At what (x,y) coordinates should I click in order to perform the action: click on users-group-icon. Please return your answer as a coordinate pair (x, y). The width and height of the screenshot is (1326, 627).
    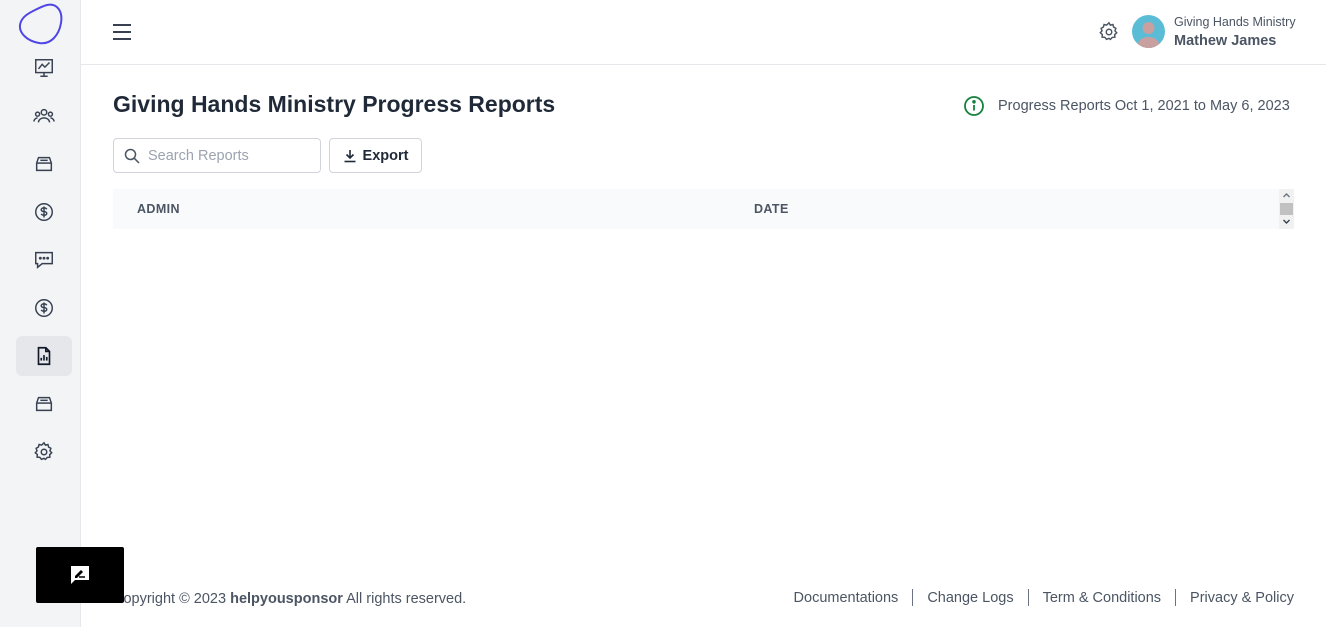
    Looking at the image, I should click on (44, 115).